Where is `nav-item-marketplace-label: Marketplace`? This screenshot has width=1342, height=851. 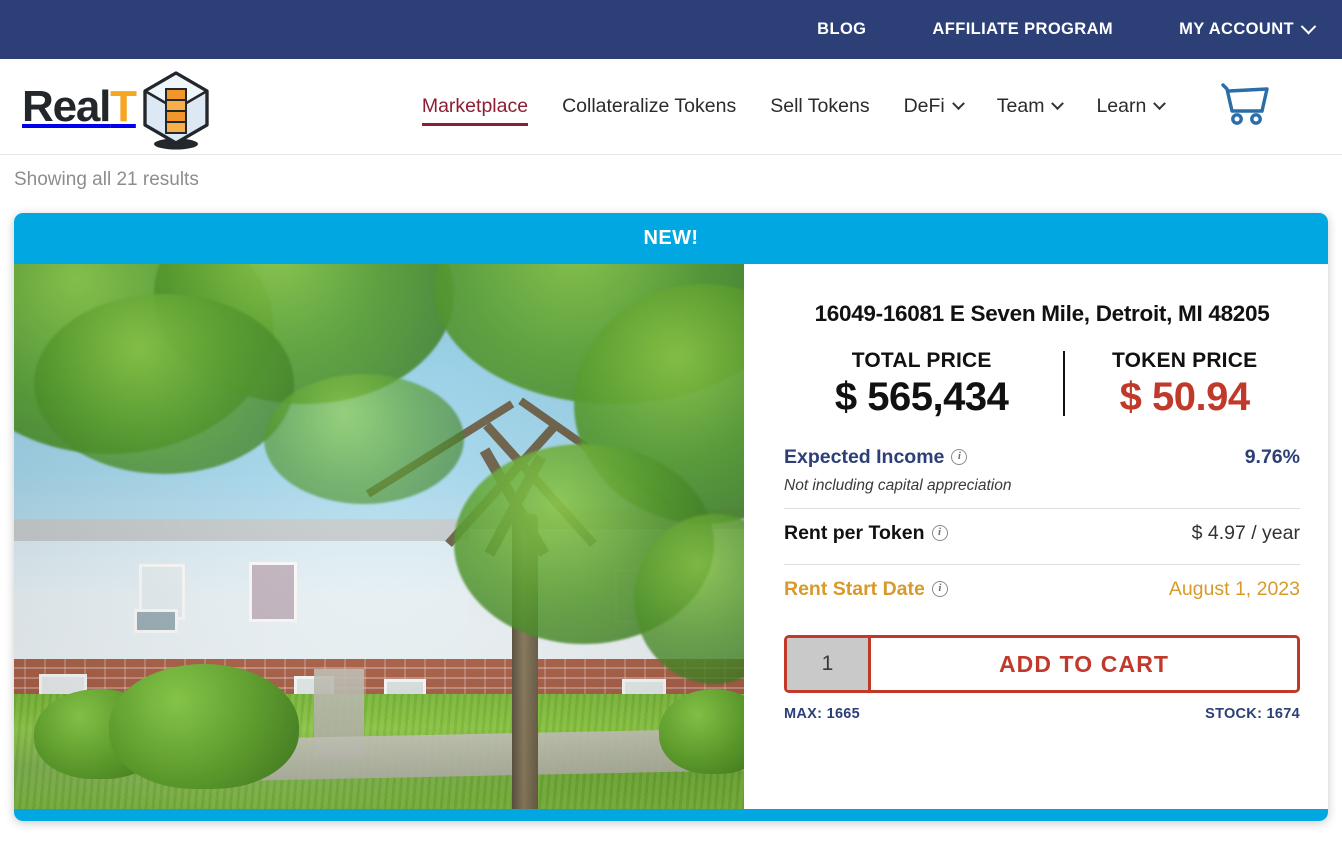
nav-item-marketplace-label: Marketplace is located at coordinates (475, 106).